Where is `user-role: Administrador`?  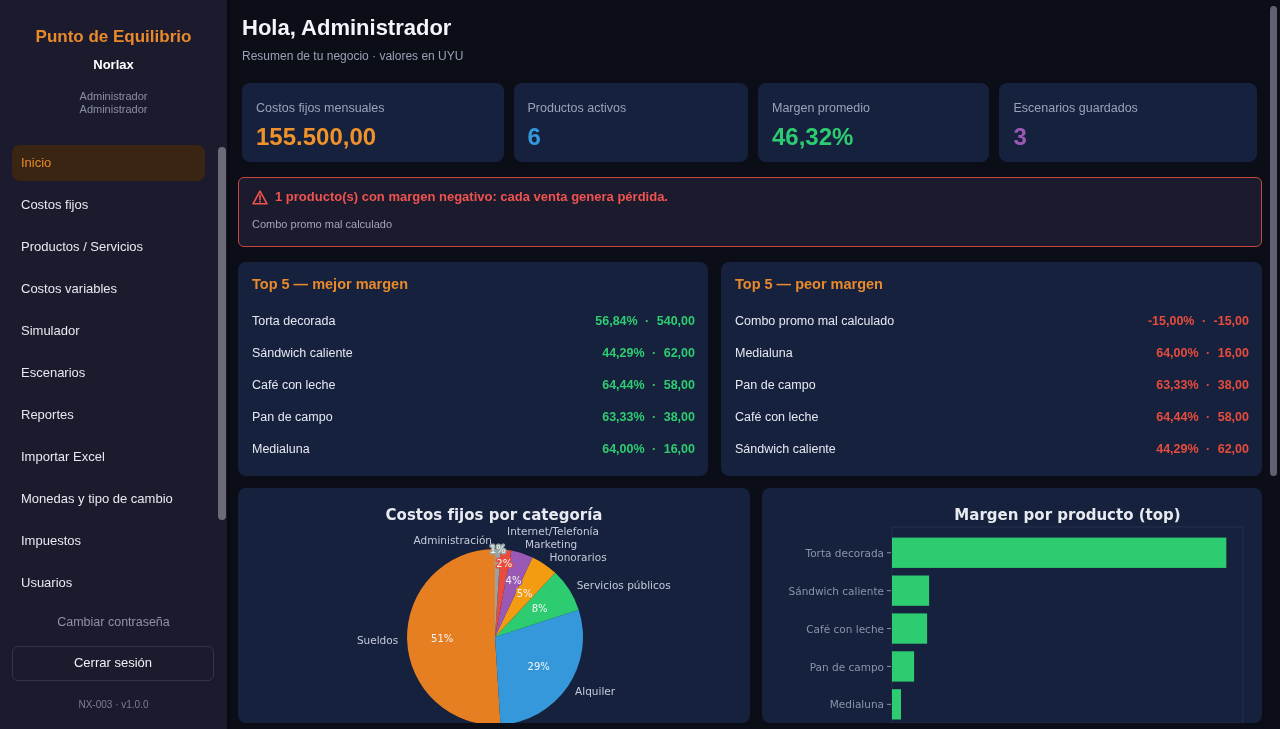
user-role: Administrador is located at coordinates (113, 109).